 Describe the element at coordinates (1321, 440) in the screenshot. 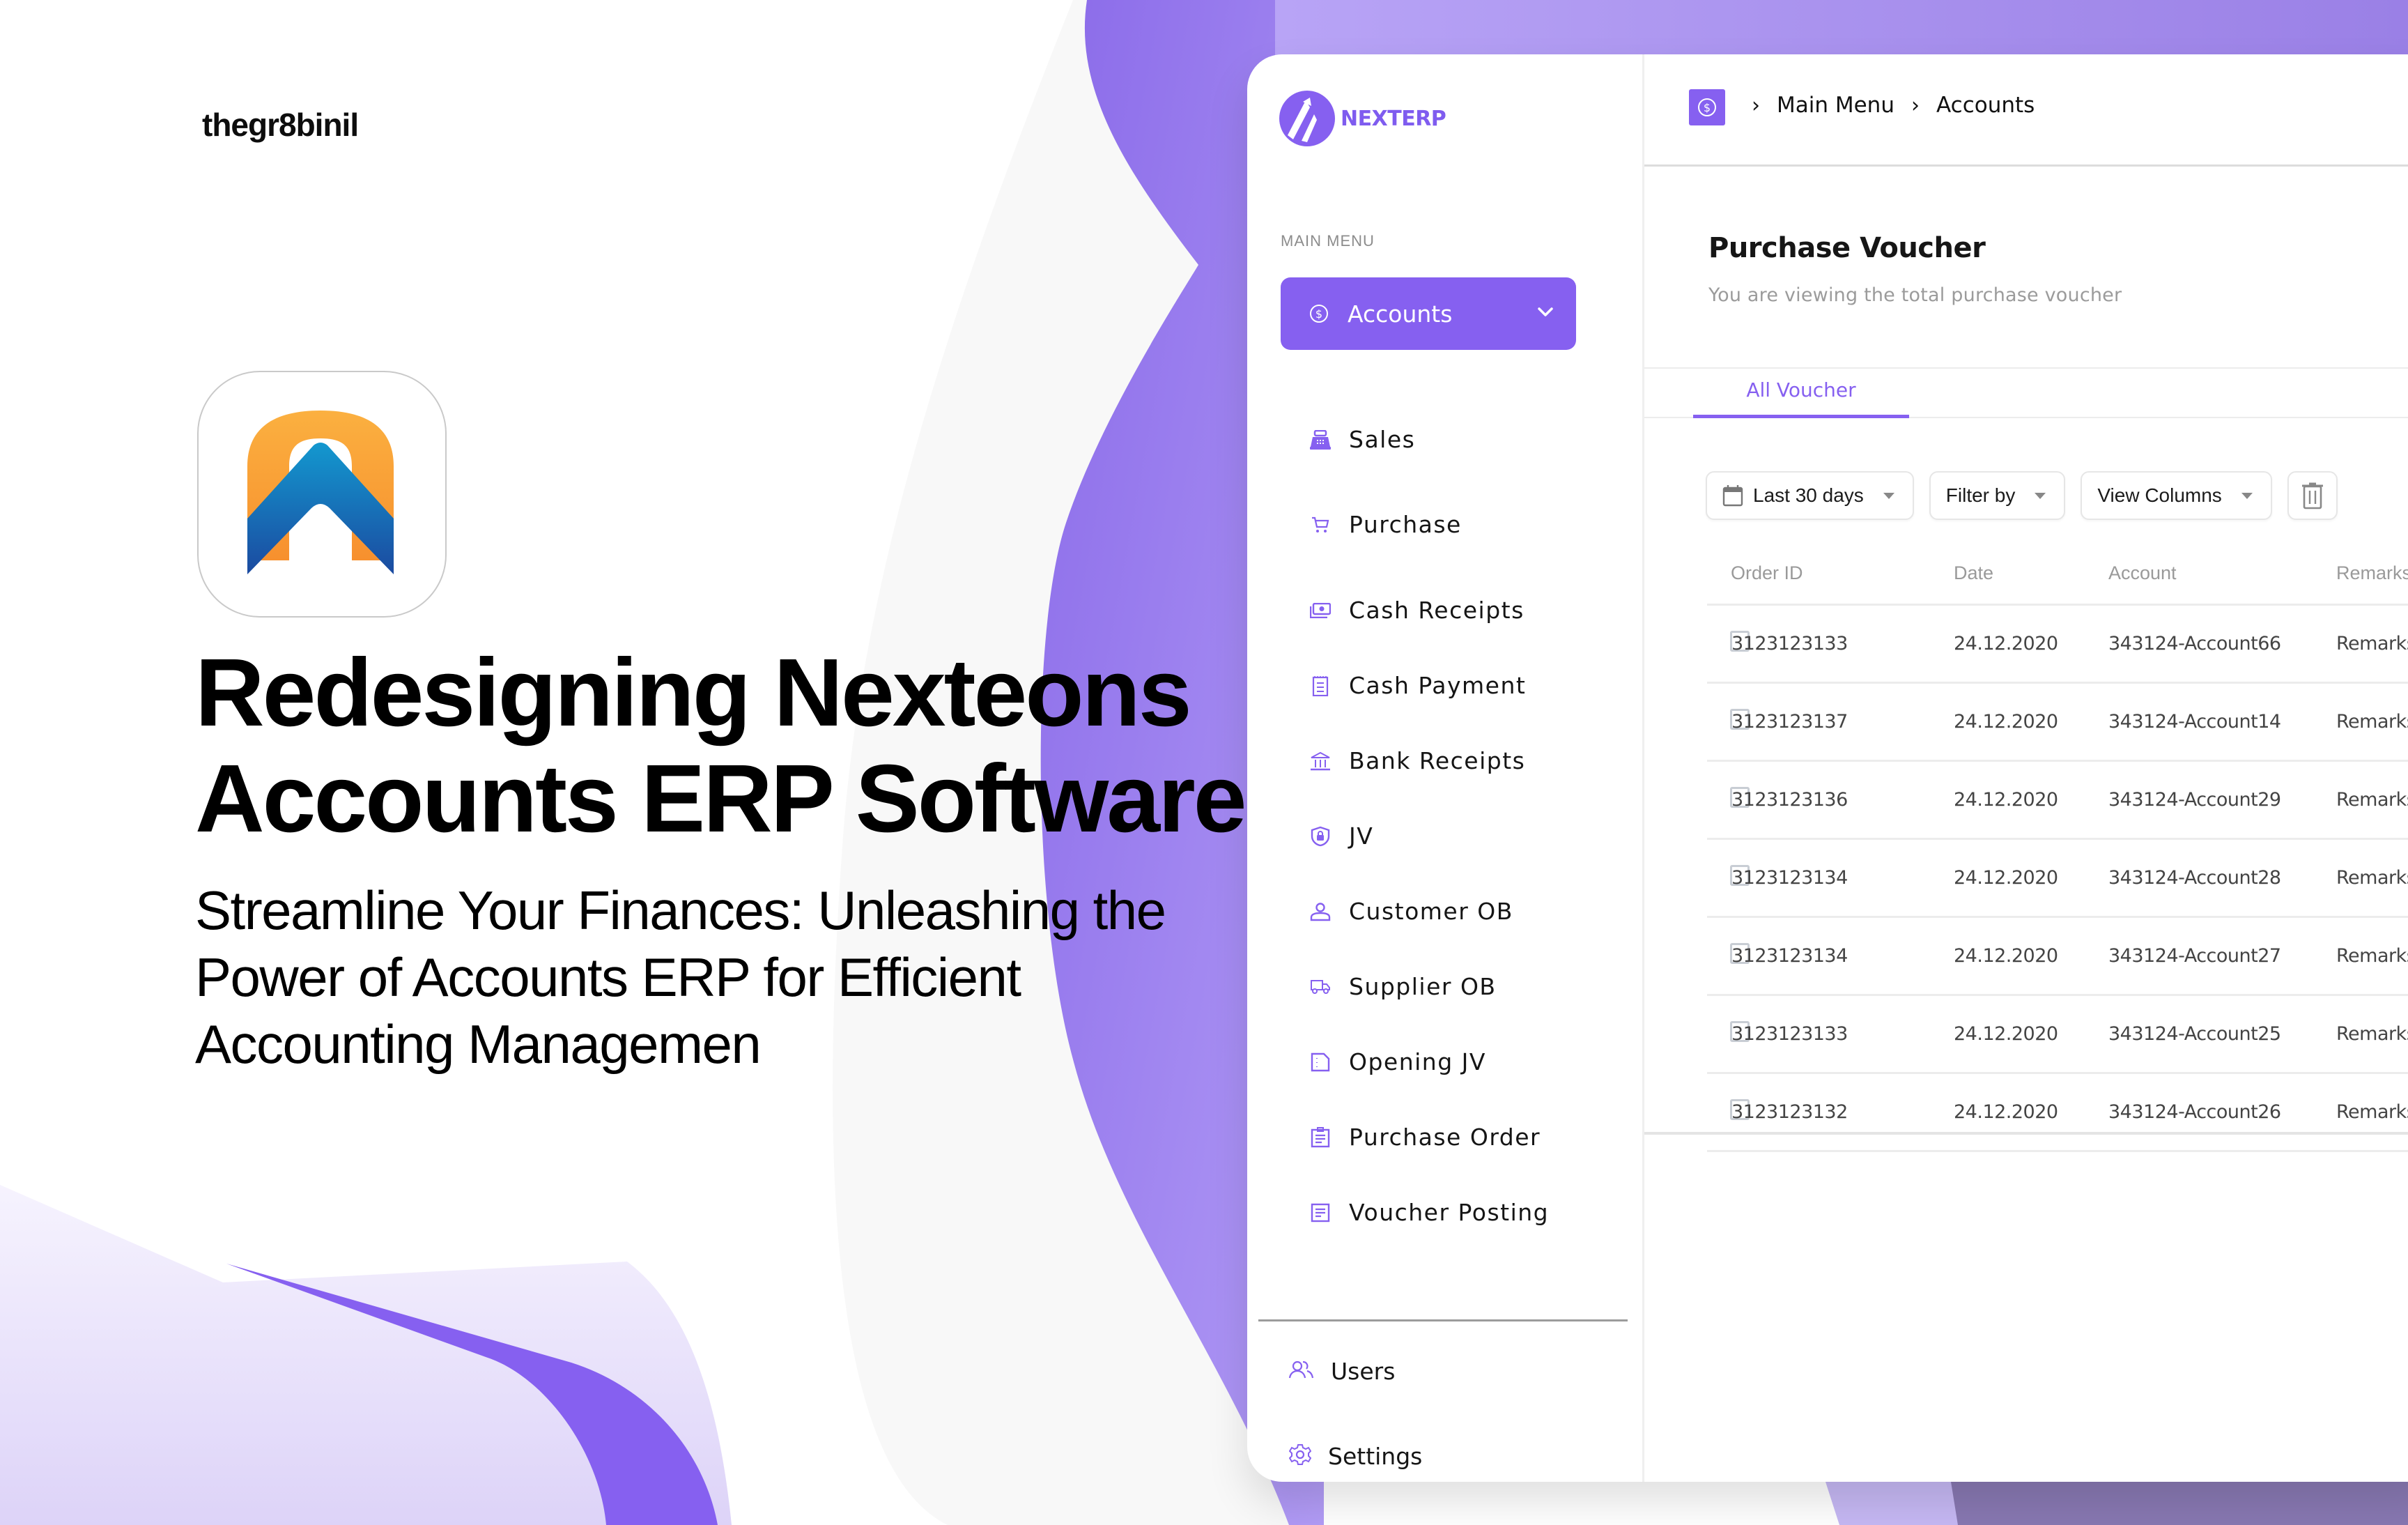

I see `cash-register-icon` at that location.